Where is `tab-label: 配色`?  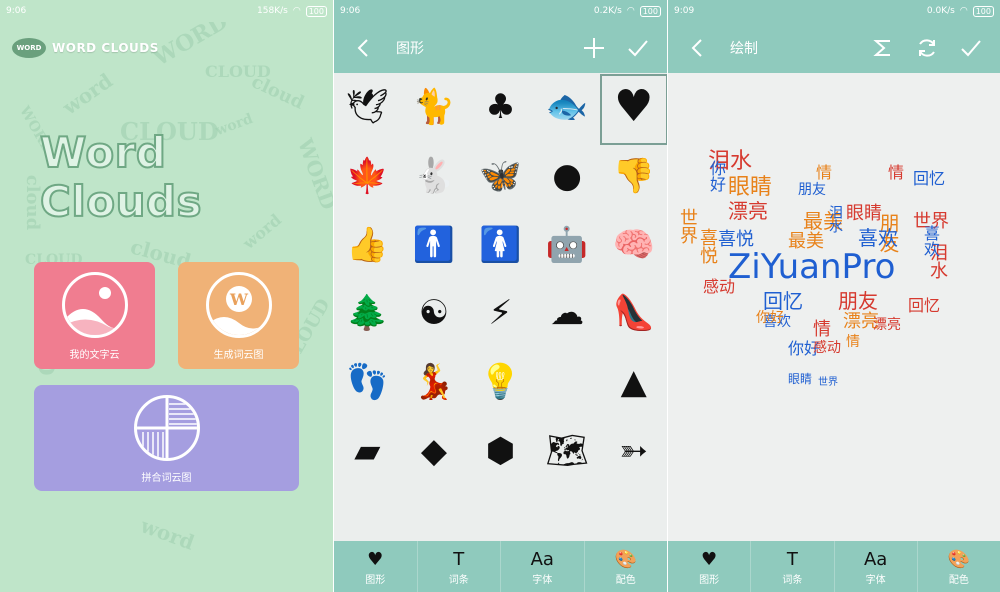
tab-label: 配色 is located at coordinates (625, 580).